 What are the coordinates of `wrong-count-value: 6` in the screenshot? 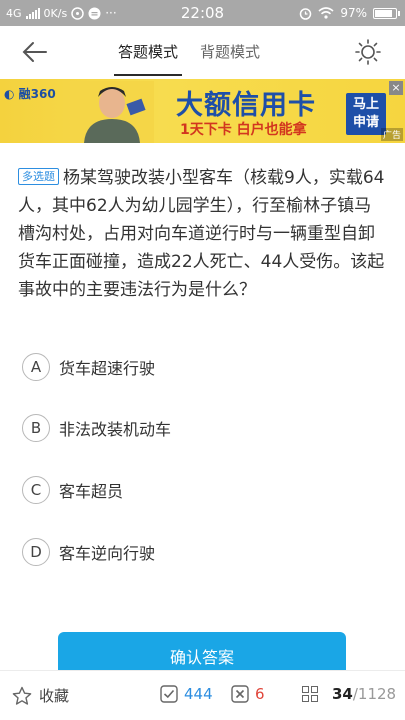 It's located at (260, 694).